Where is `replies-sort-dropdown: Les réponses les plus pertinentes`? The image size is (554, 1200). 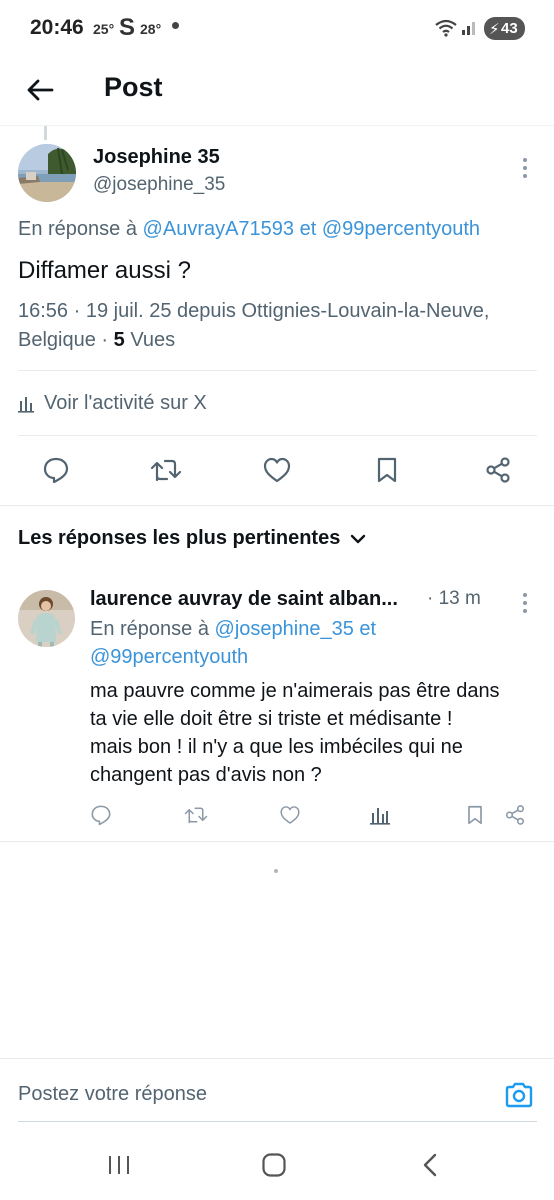
replies-sort-dropdown: Les réponses les plus pertinentes is located at coordinates (192, 538).